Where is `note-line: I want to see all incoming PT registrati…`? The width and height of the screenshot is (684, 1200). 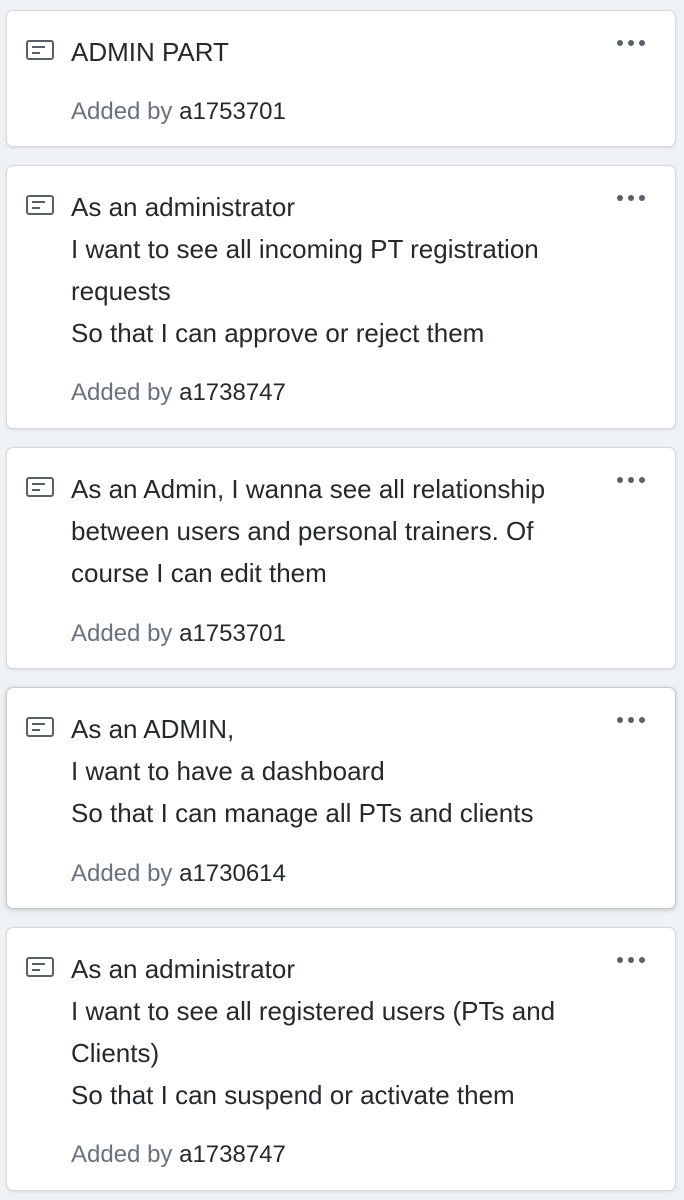
note-line: I want to see all incoming PT registrati… is located at coordinates (305, 249).